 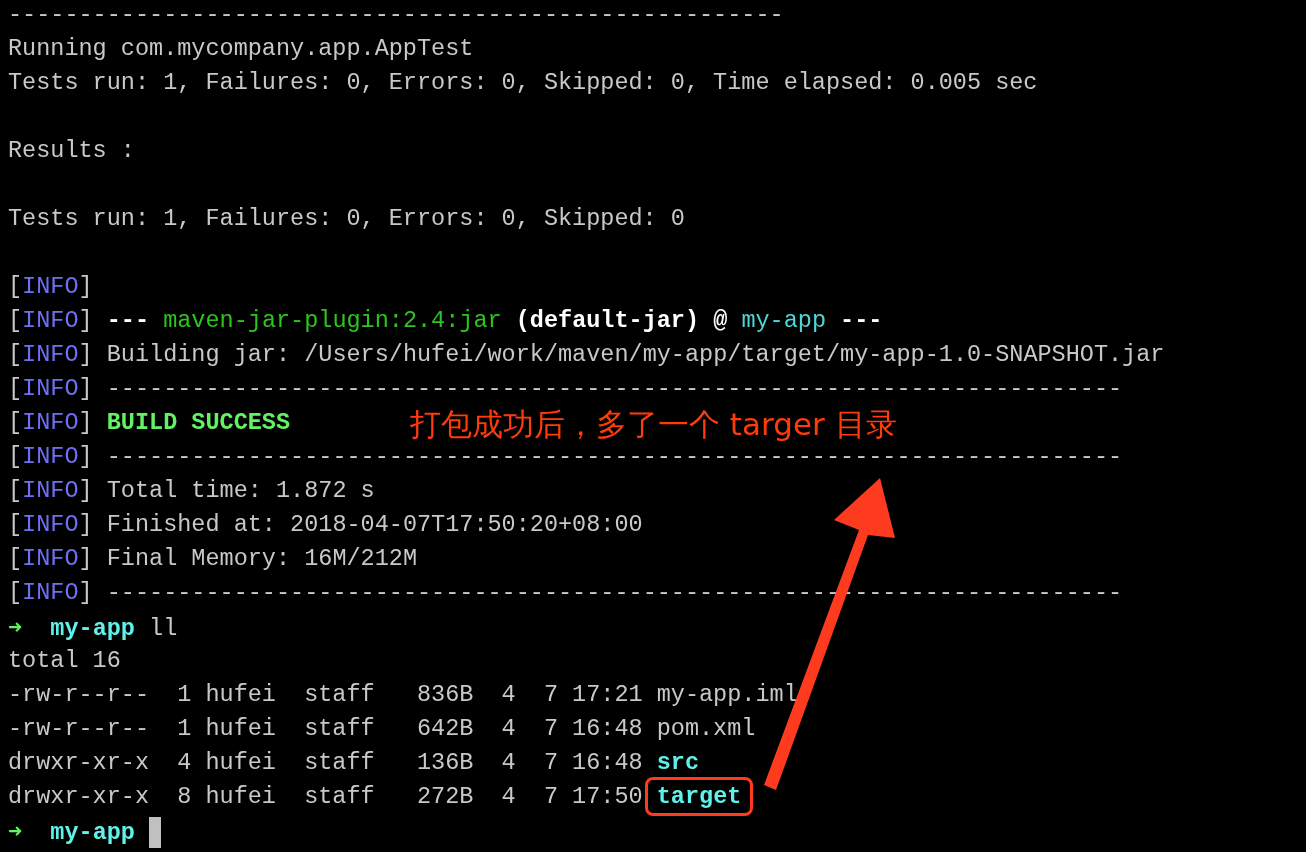 I want to click on plugin-name: maven-jar-plugin:2.4:jar, so click(x=332, y=320).